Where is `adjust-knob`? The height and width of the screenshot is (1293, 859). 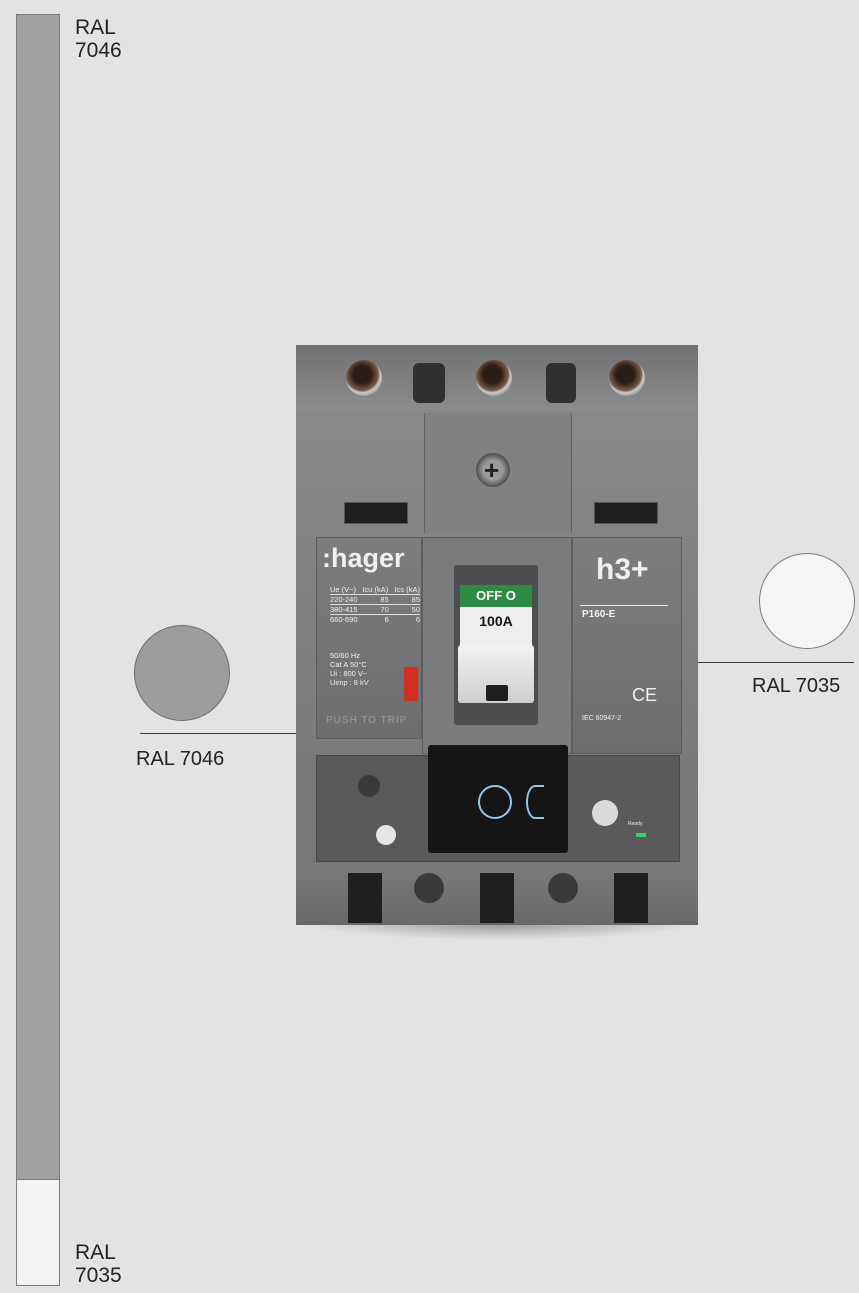
adjust-knob is located at coordinates (369, 786).